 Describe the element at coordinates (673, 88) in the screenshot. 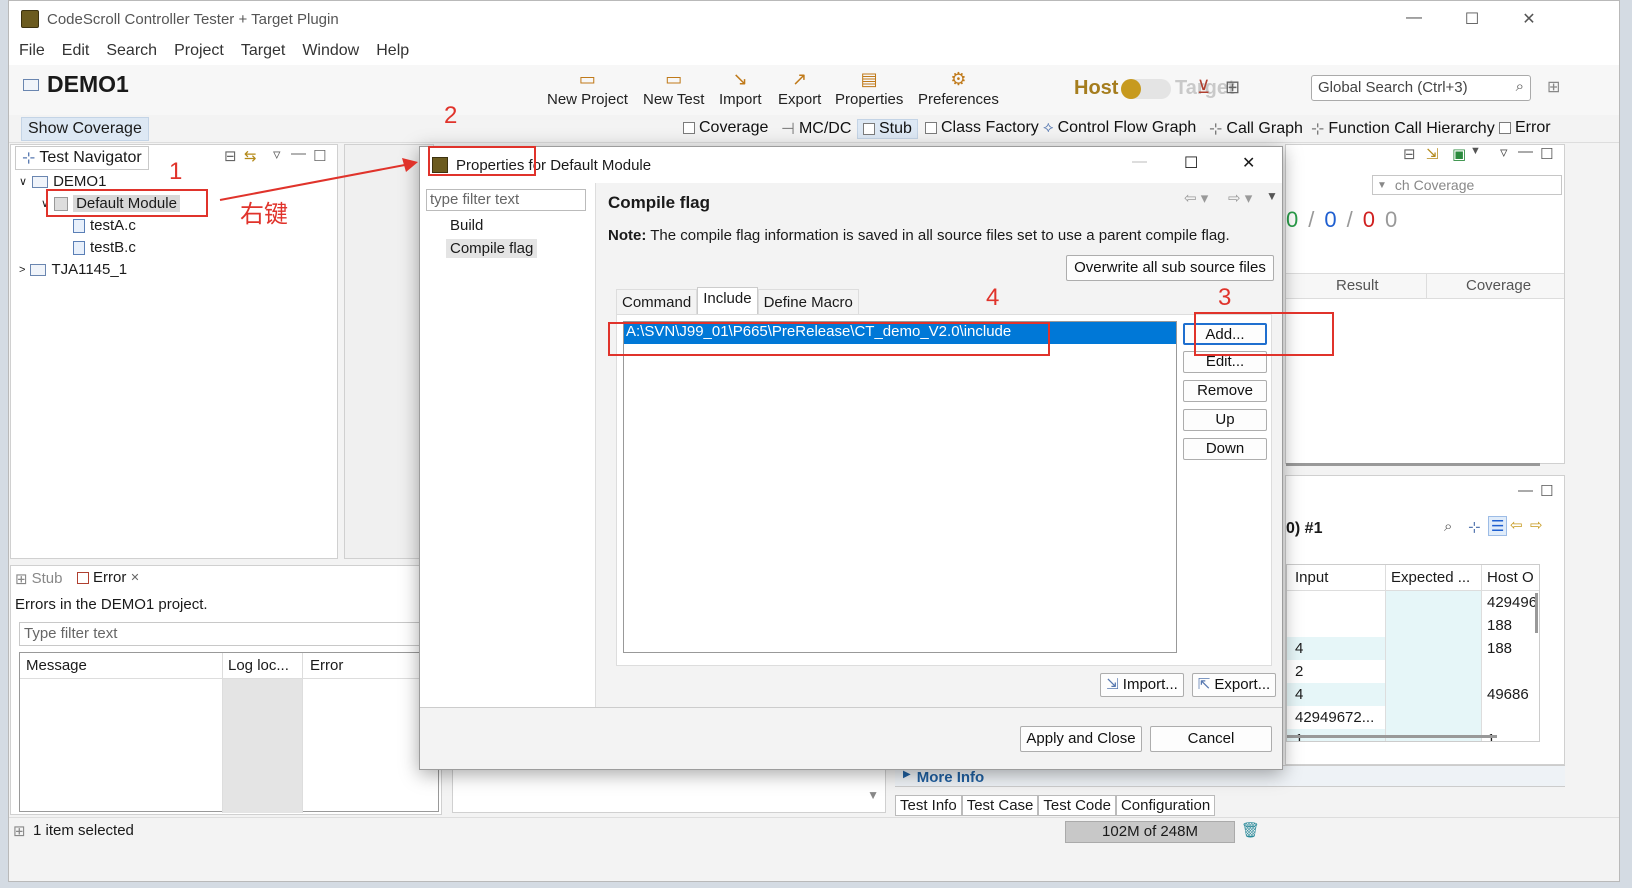

I see `new-test-button: ▭ New Test` at that location.